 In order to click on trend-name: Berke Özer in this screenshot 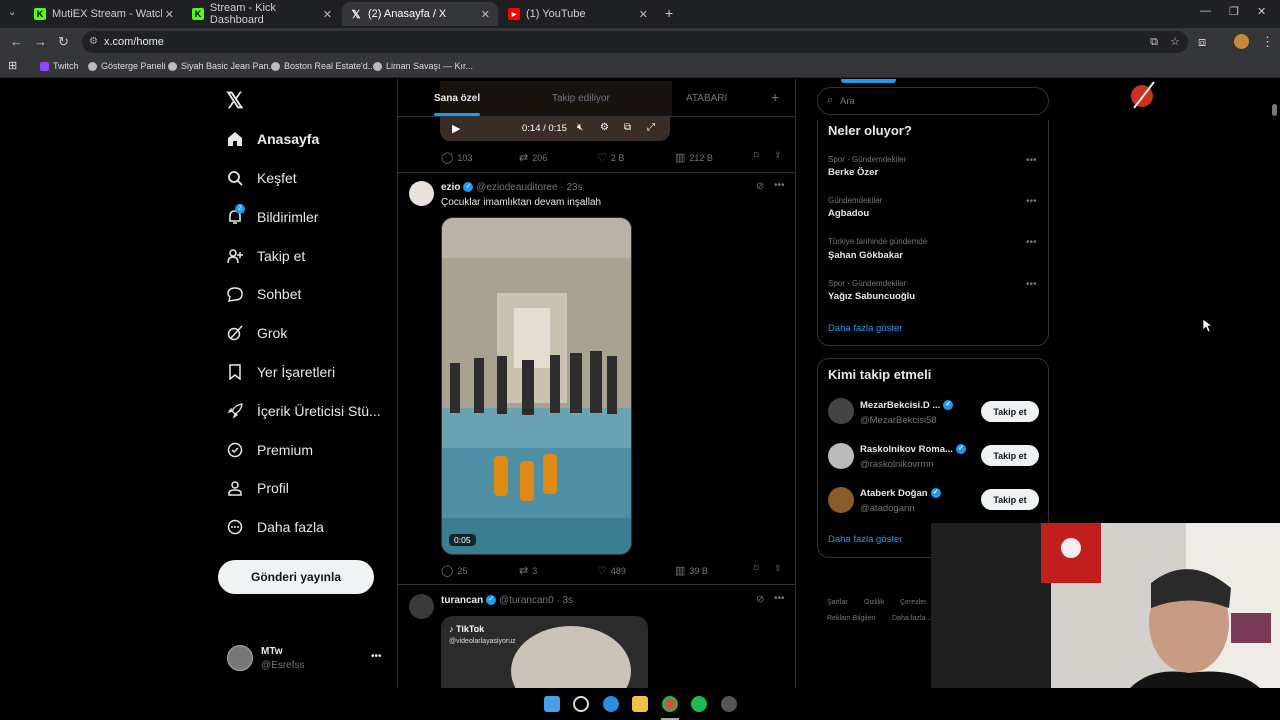, I will do `click(853, 172)`.